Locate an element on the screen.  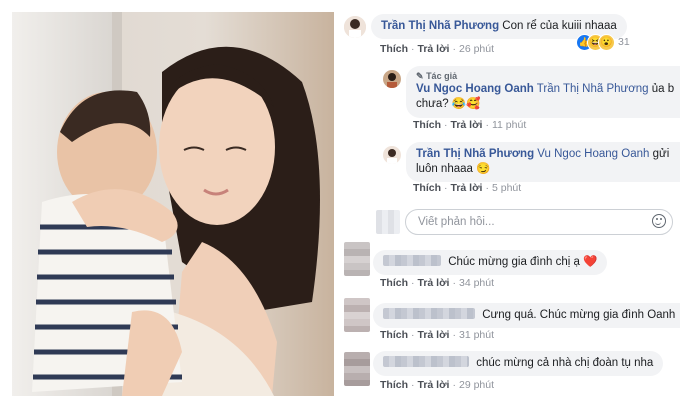
smiling-hearts-emoji-icon: 🥰 is located at coordinates (473, 104).